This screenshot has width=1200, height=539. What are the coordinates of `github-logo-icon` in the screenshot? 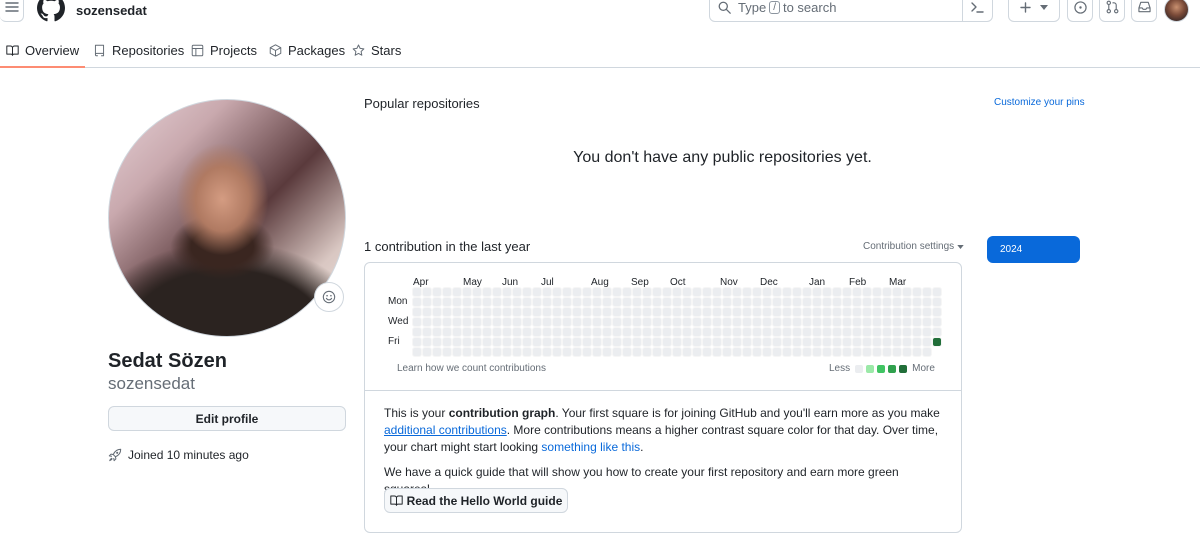 It's located at (51, 11).